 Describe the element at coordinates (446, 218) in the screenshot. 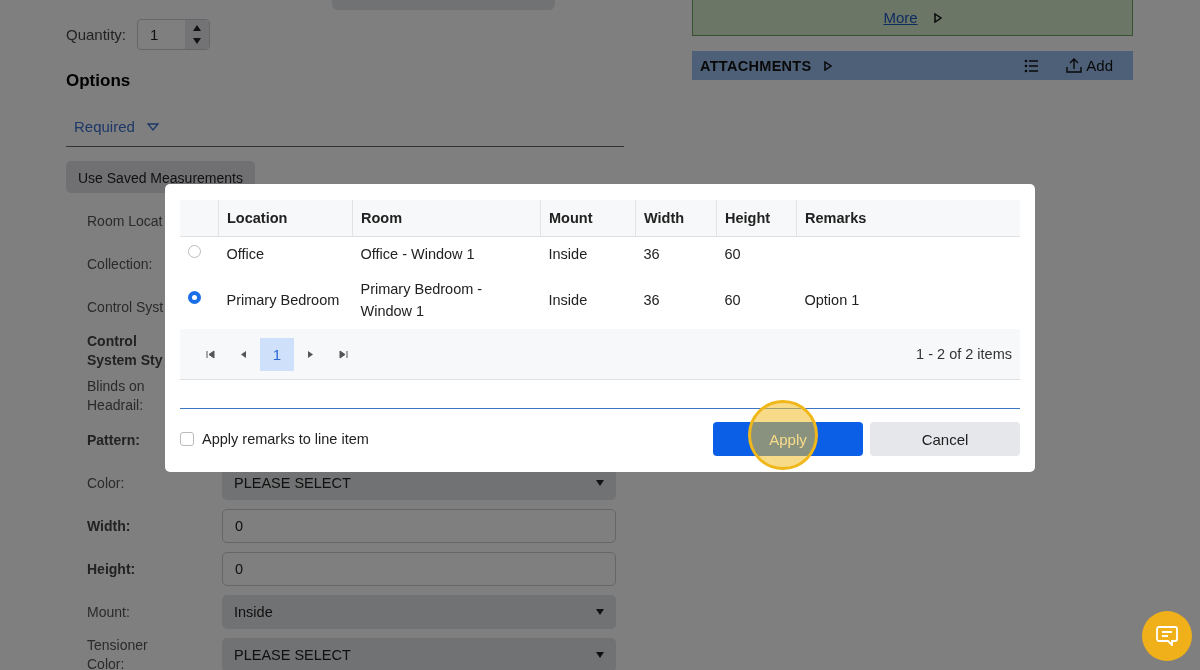

I see `column-header: Room` at that location.